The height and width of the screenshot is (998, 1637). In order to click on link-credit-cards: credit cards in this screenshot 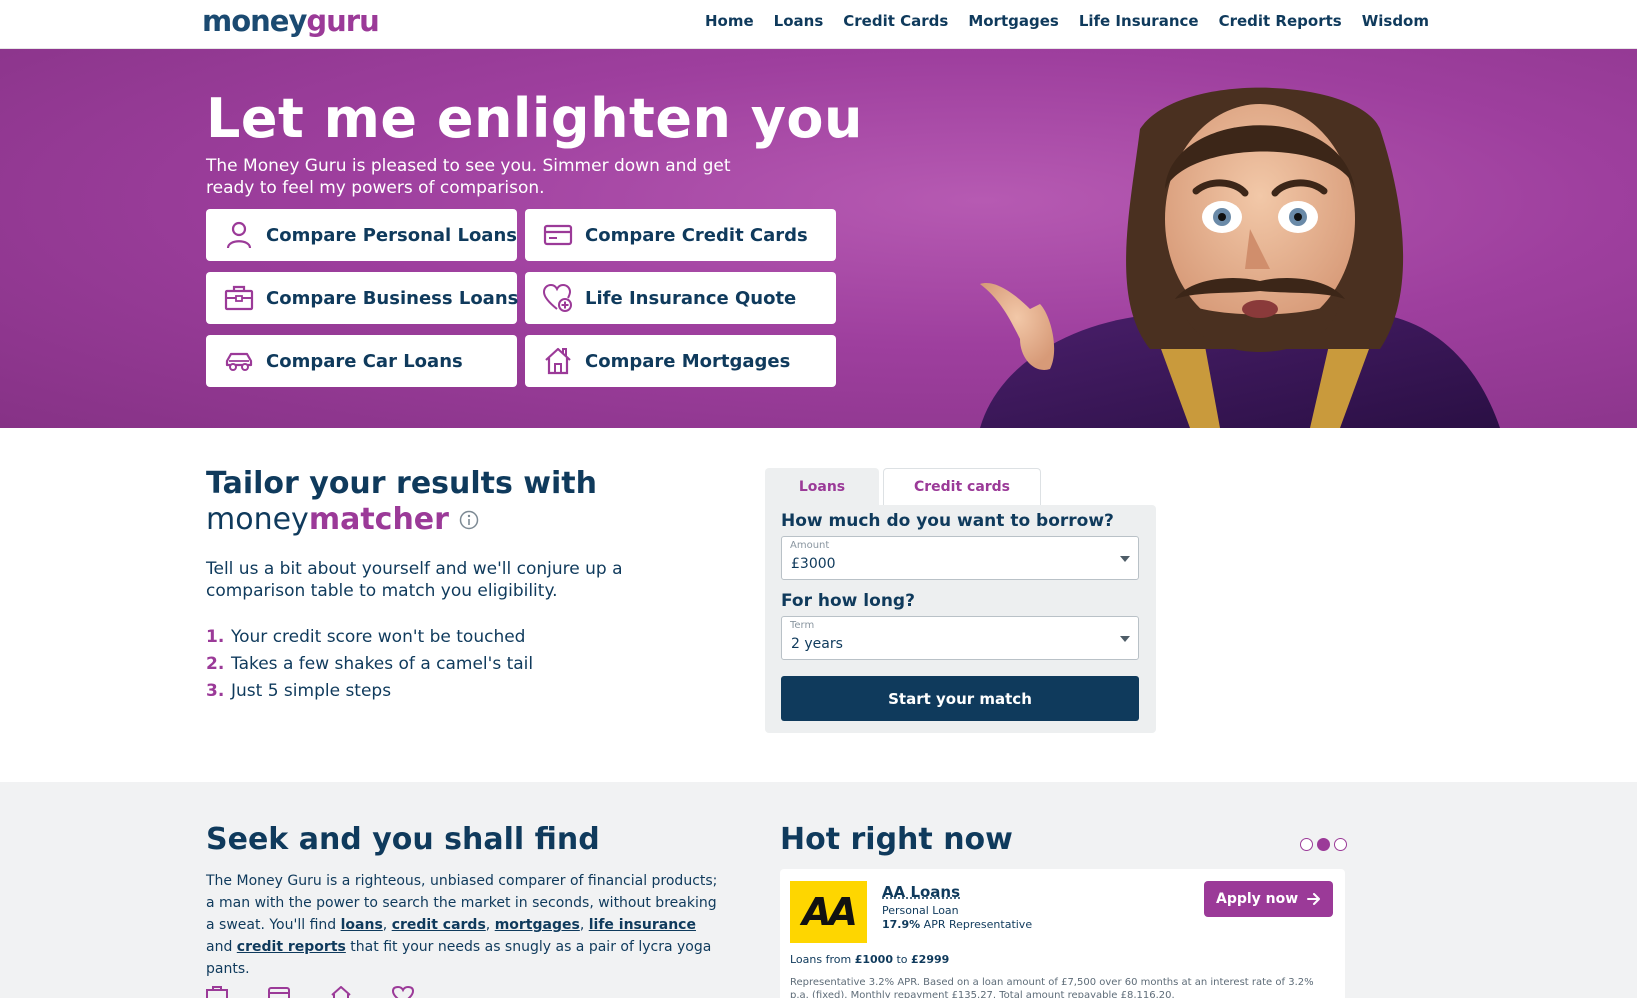, I will do `click(439, 925)`.